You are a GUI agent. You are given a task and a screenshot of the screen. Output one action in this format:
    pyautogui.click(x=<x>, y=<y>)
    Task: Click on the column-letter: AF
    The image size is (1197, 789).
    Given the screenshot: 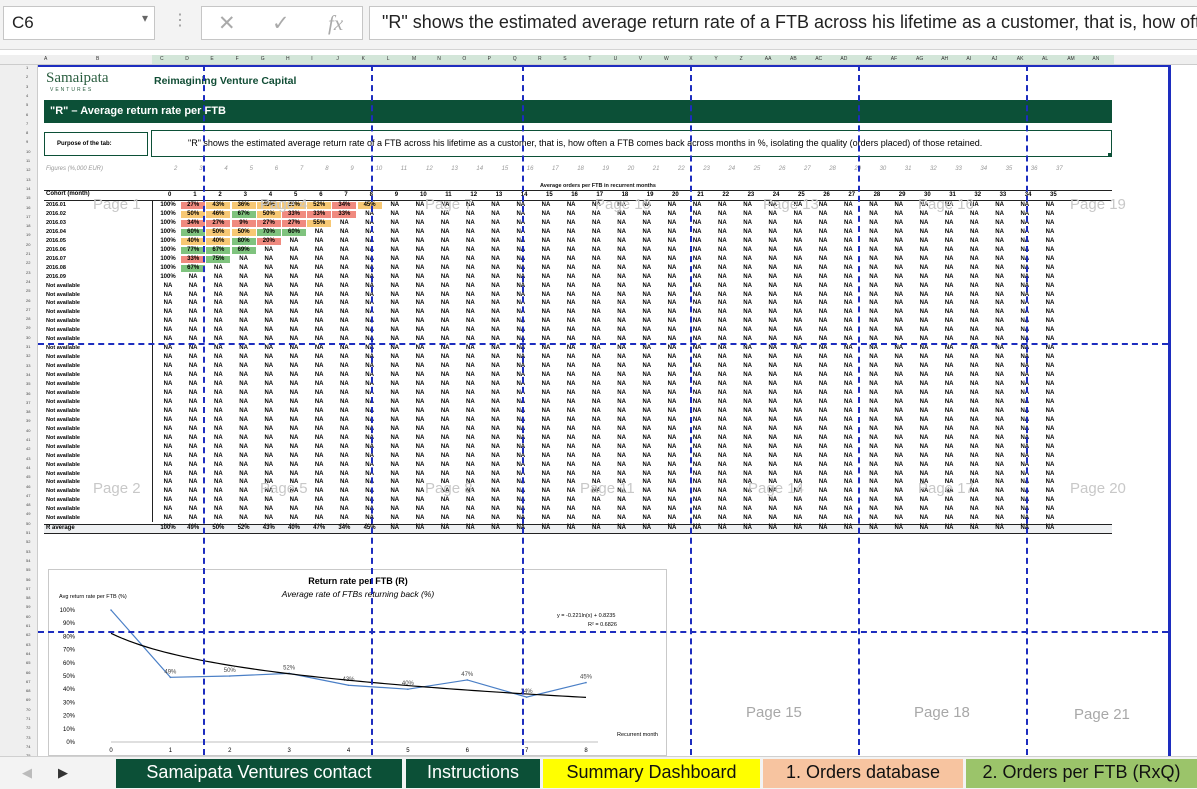 What is the action you would take?
    pyautogui.click(x=894, y=59)
    